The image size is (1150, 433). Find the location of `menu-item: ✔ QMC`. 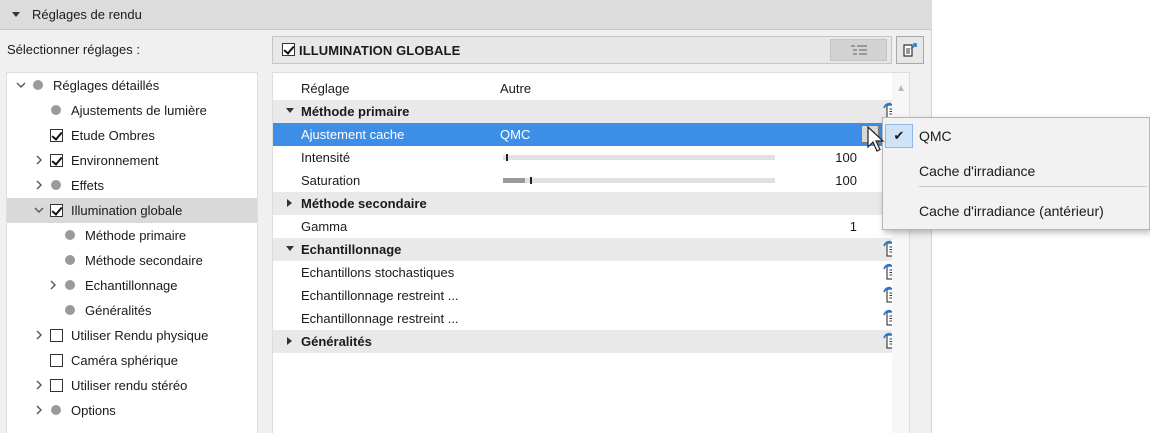

menu-item: ✔ QMC is located at coordinates (1016, 136).